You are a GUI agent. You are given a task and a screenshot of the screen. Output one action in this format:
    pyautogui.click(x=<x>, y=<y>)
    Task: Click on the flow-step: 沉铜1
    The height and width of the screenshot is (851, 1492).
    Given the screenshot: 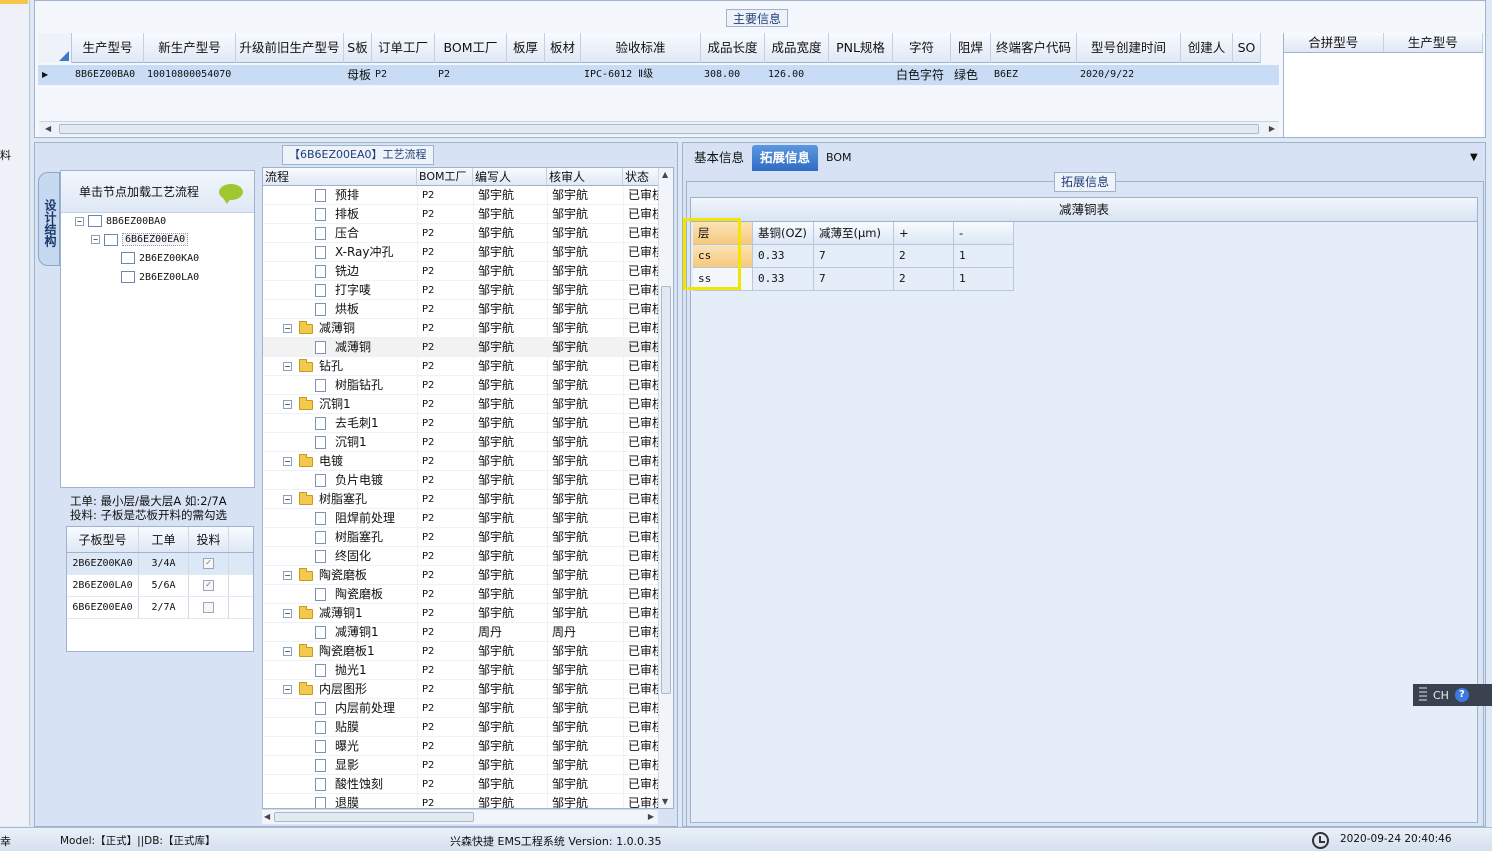 What is the action you would take?
    pyautogui.click(x=340, y=442)
    